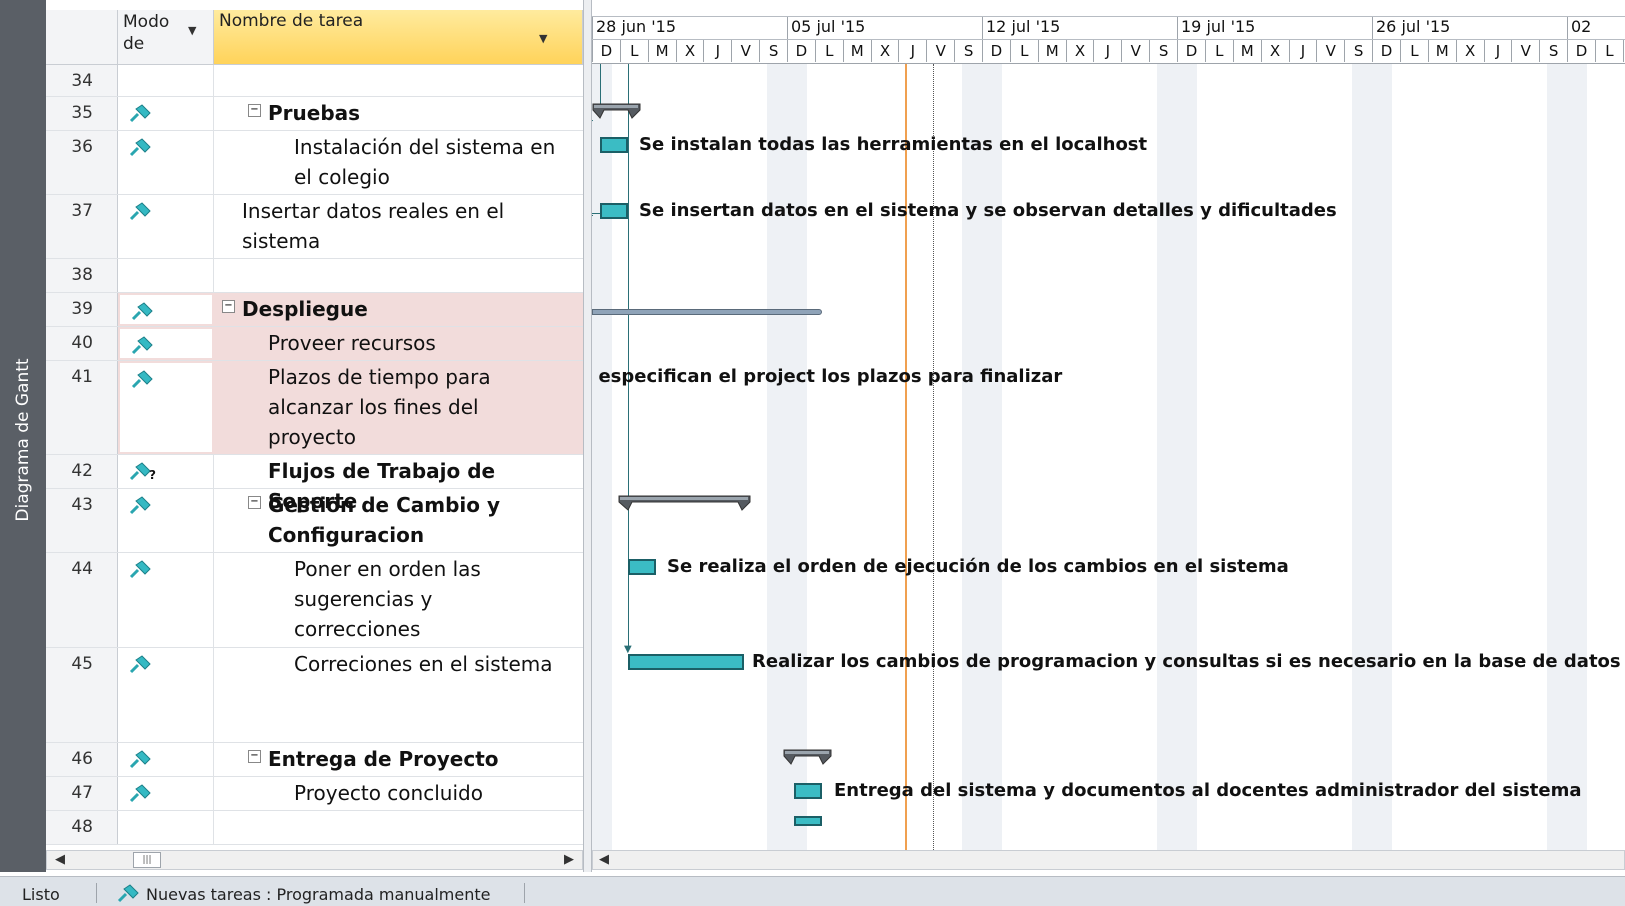 This screenshot has height=906, width=1625. I want to click on task-name-cell: Flujos de Trabajo de Soporte, so click(398, 484).